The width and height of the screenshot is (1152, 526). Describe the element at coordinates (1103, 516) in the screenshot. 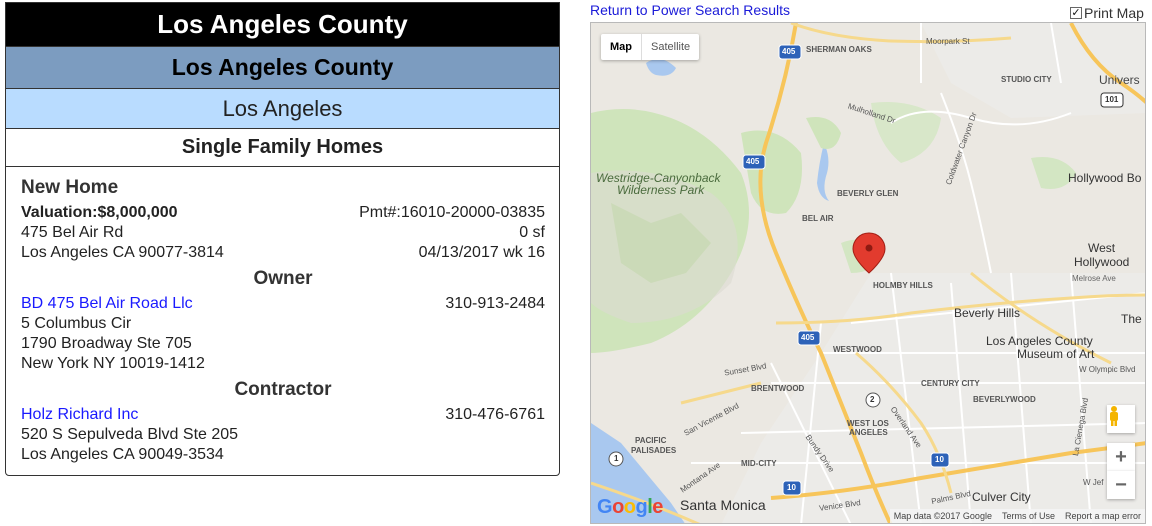

I see `report-map-error-link: Report a map error` at that location.